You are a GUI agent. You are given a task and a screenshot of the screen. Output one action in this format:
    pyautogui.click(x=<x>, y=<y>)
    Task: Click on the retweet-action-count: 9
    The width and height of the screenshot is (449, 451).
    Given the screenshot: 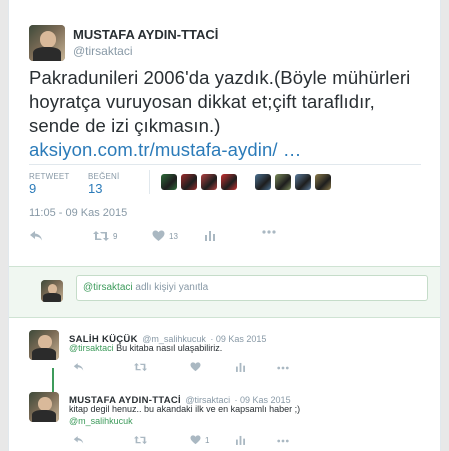 What is the action you would take?
    pyautogui.click(x=115, y=236)
    